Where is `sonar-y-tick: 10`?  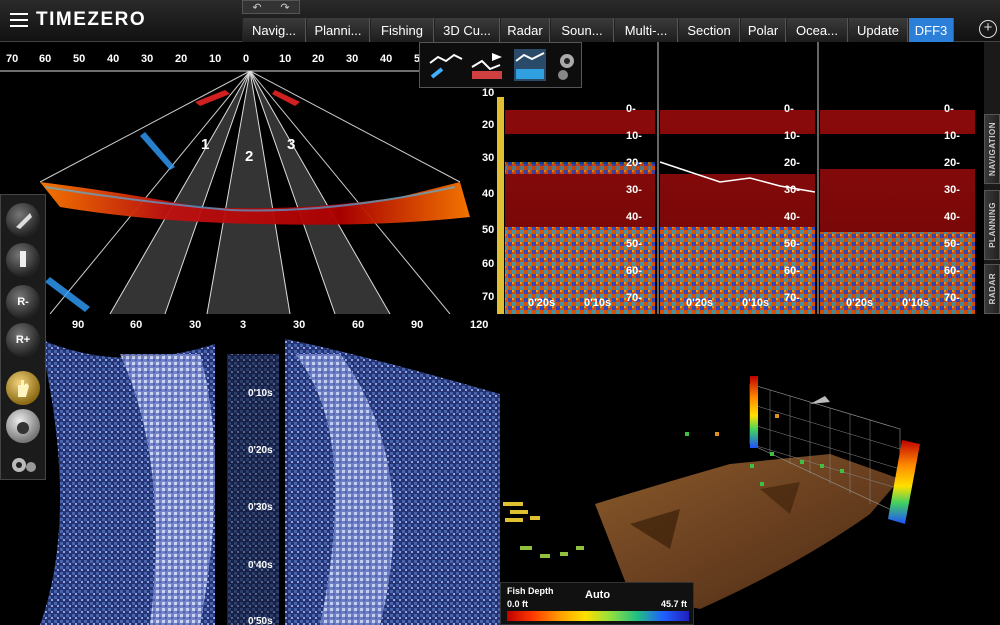
sonar-y-tick: 10 is located at coordinates (488, 93).